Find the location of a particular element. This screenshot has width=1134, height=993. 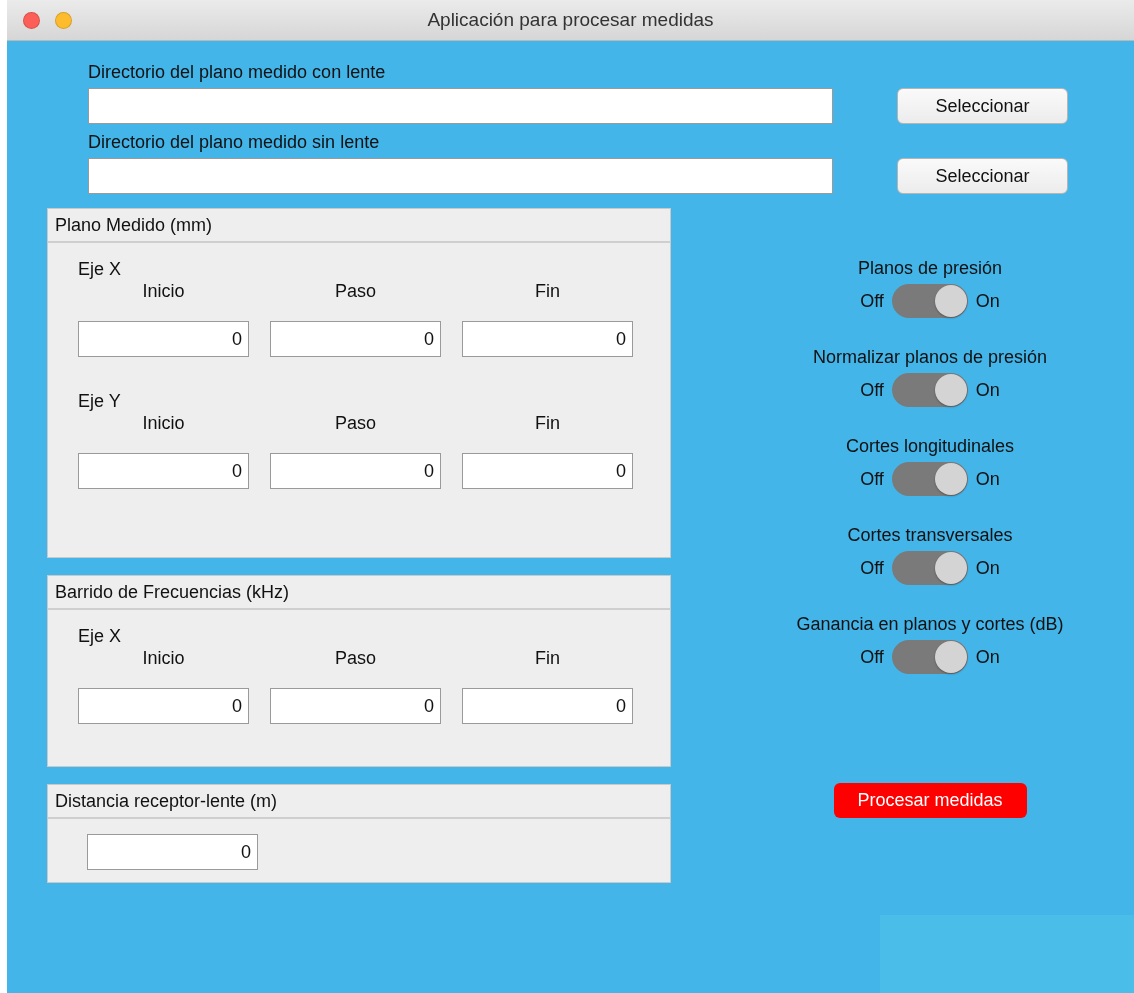

toggle-label: Ganancia en planos y cortes (dB) is located at coordinates (930, 625).